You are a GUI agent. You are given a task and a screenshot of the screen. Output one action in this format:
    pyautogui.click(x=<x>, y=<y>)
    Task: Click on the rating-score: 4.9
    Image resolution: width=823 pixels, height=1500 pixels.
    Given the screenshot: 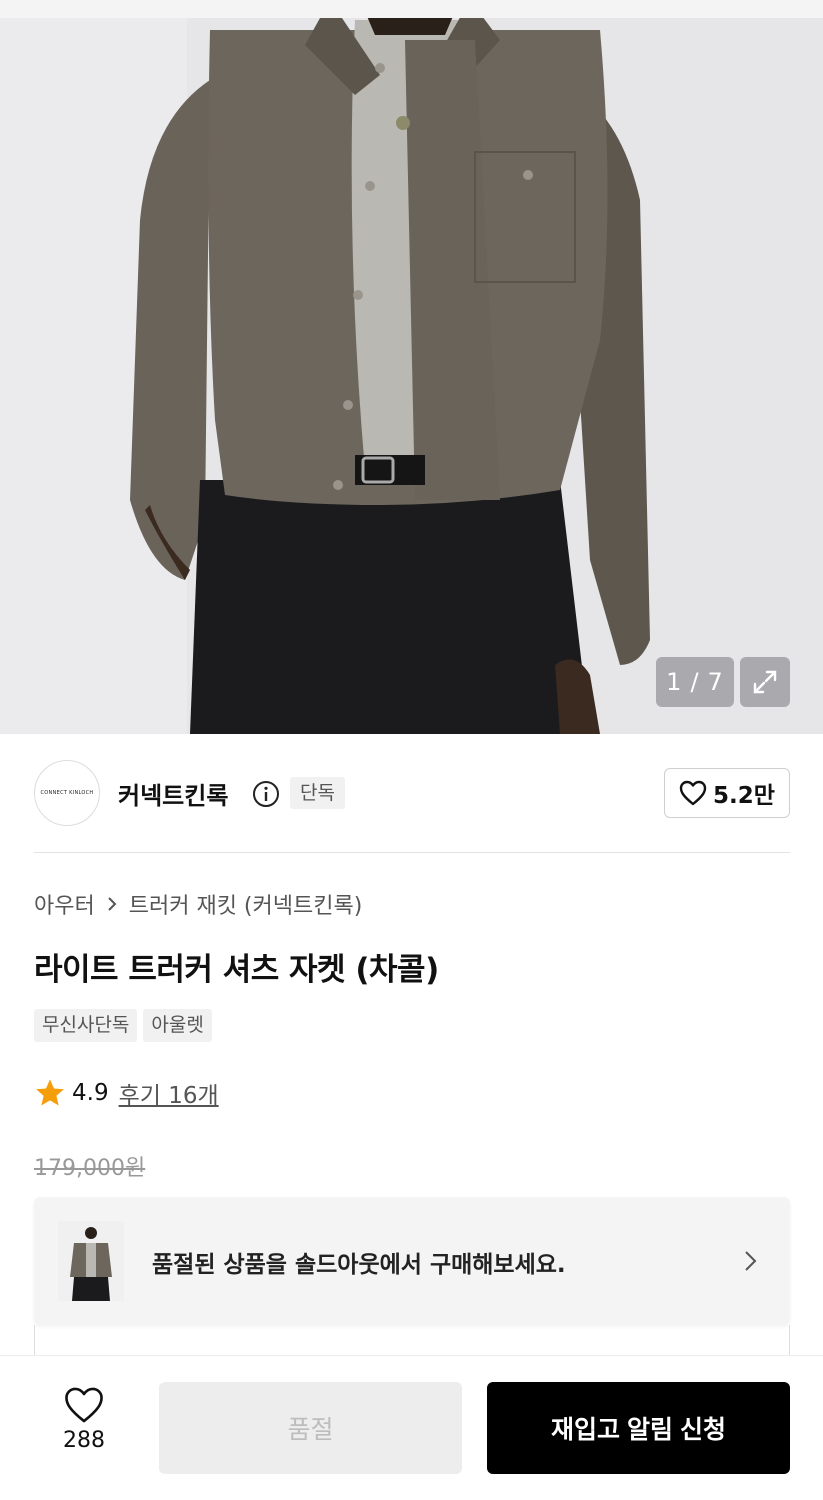 What is the action you would take?
    pyautogui.click(x=90, y=1093)
    